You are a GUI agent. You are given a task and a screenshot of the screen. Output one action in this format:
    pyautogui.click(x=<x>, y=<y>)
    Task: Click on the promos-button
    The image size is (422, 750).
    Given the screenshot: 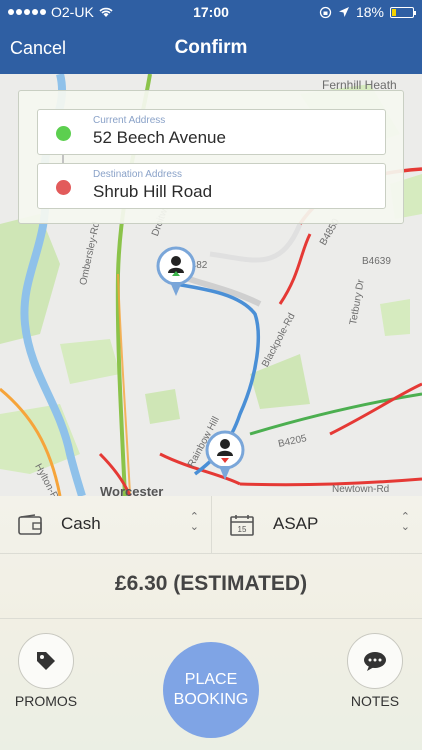 What is the action you would take?
    pyautogui.click(x=46, y=661)
    